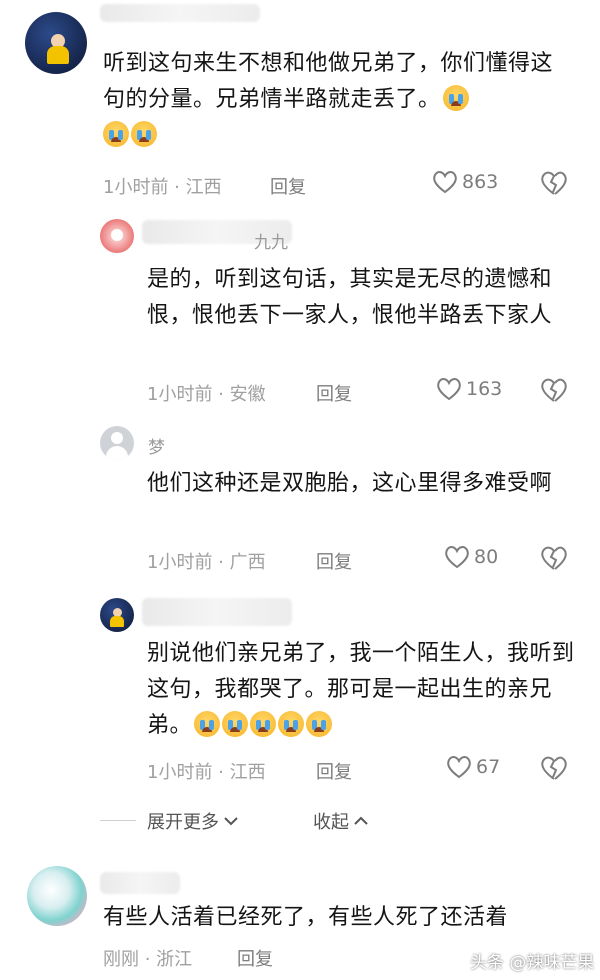 The width and height of the screenshot is (600, 980). I want to click on chevron-up-icon, so click(361, 820).